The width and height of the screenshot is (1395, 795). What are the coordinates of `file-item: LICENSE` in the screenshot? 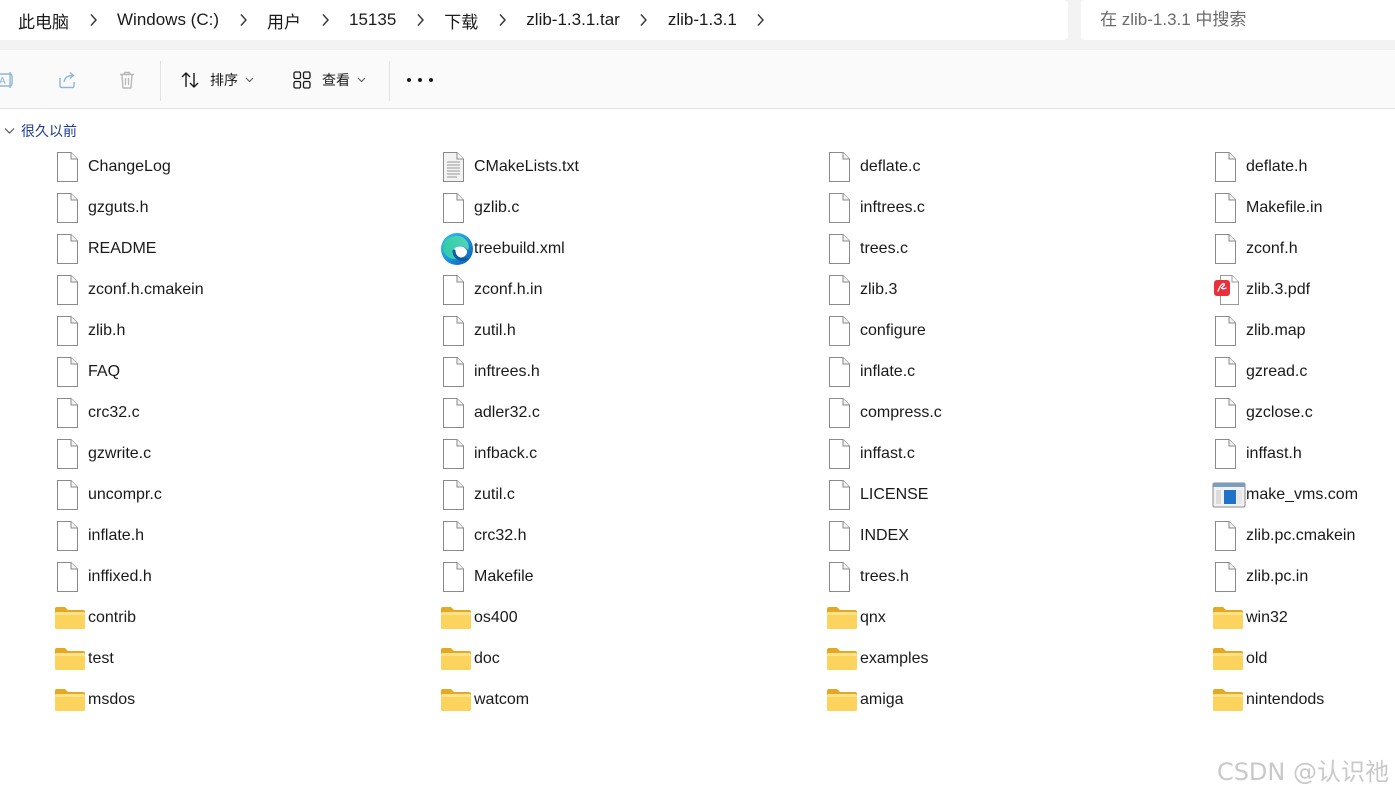 It's located at (1006, 495).